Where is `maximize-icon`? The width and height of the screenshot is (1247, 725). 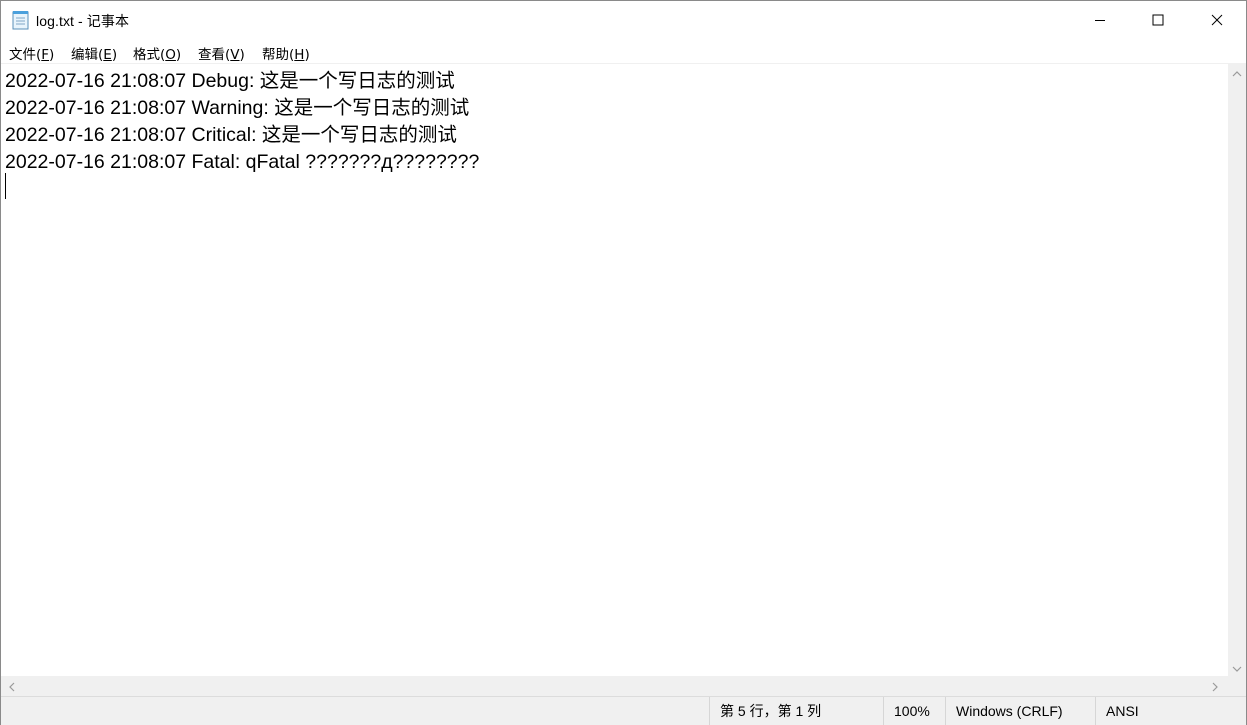
maximize-icon is located at coordinates (1158, 20).